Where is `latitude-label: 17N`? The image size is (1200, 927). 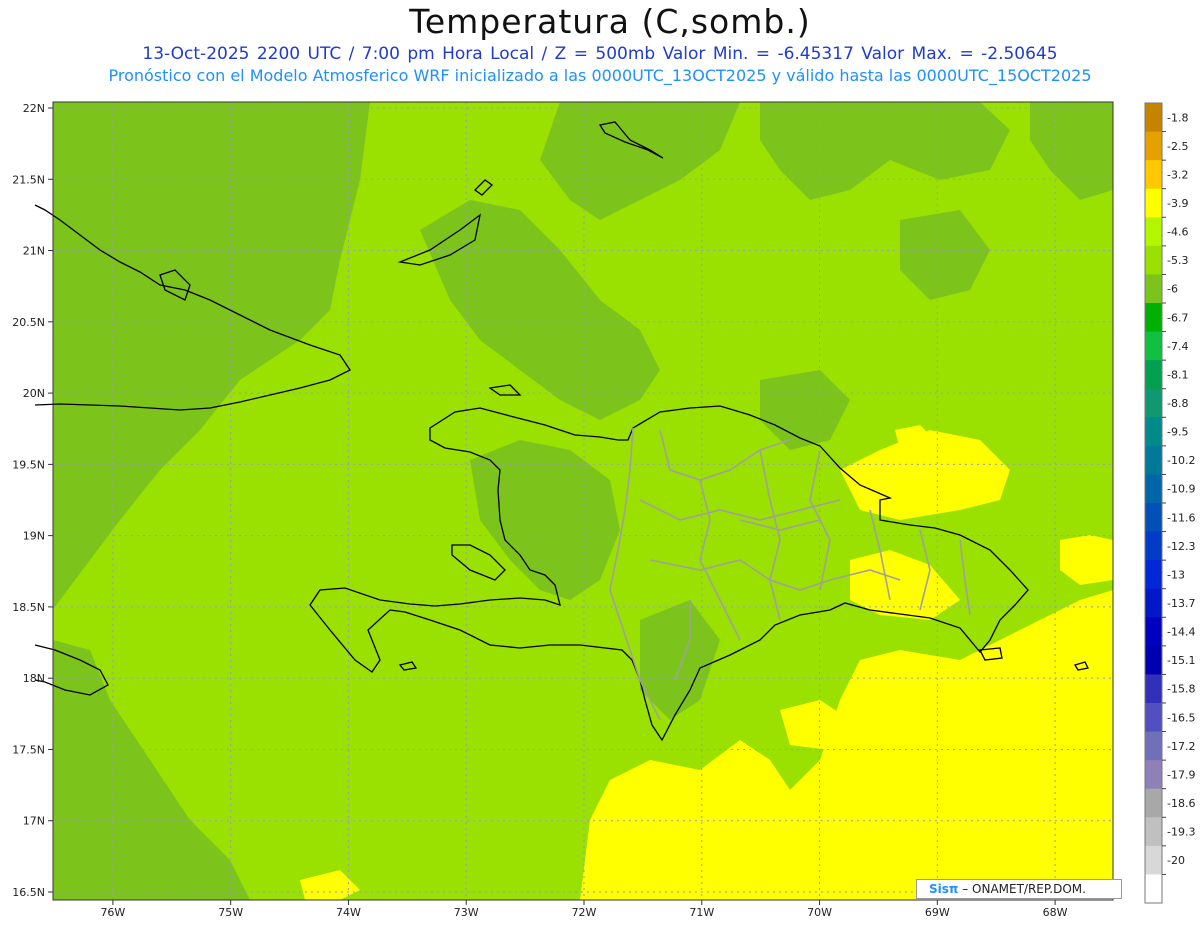
latitude-label: 17N is located at coordinates (34, 821).